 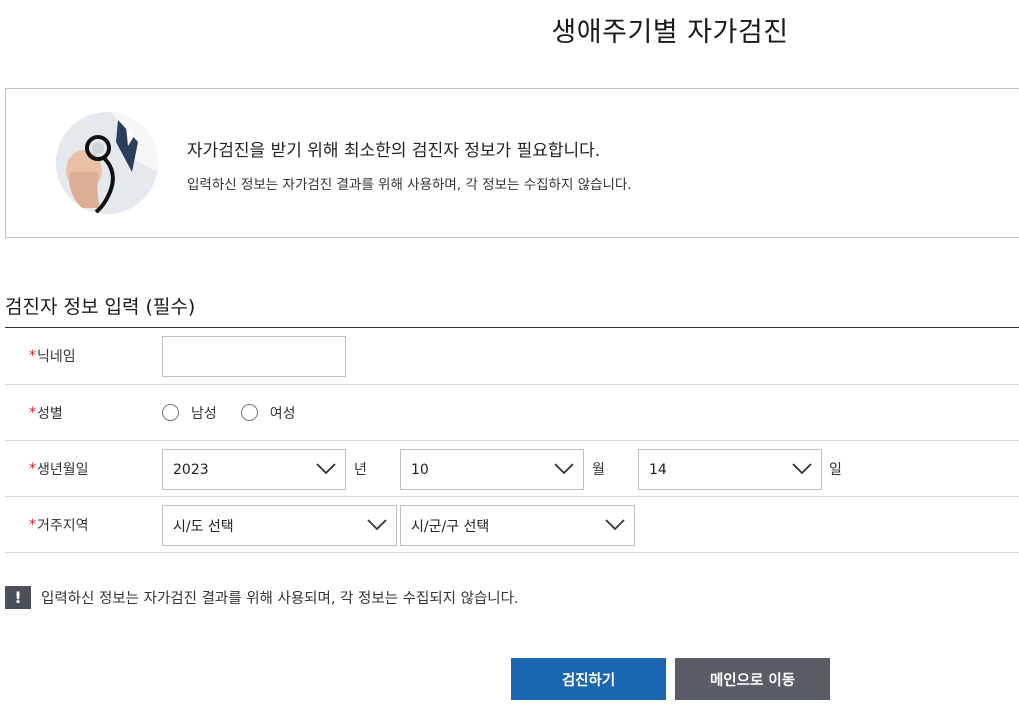 I want to click on birth-day-value: 14, so click(x=658, y=469).